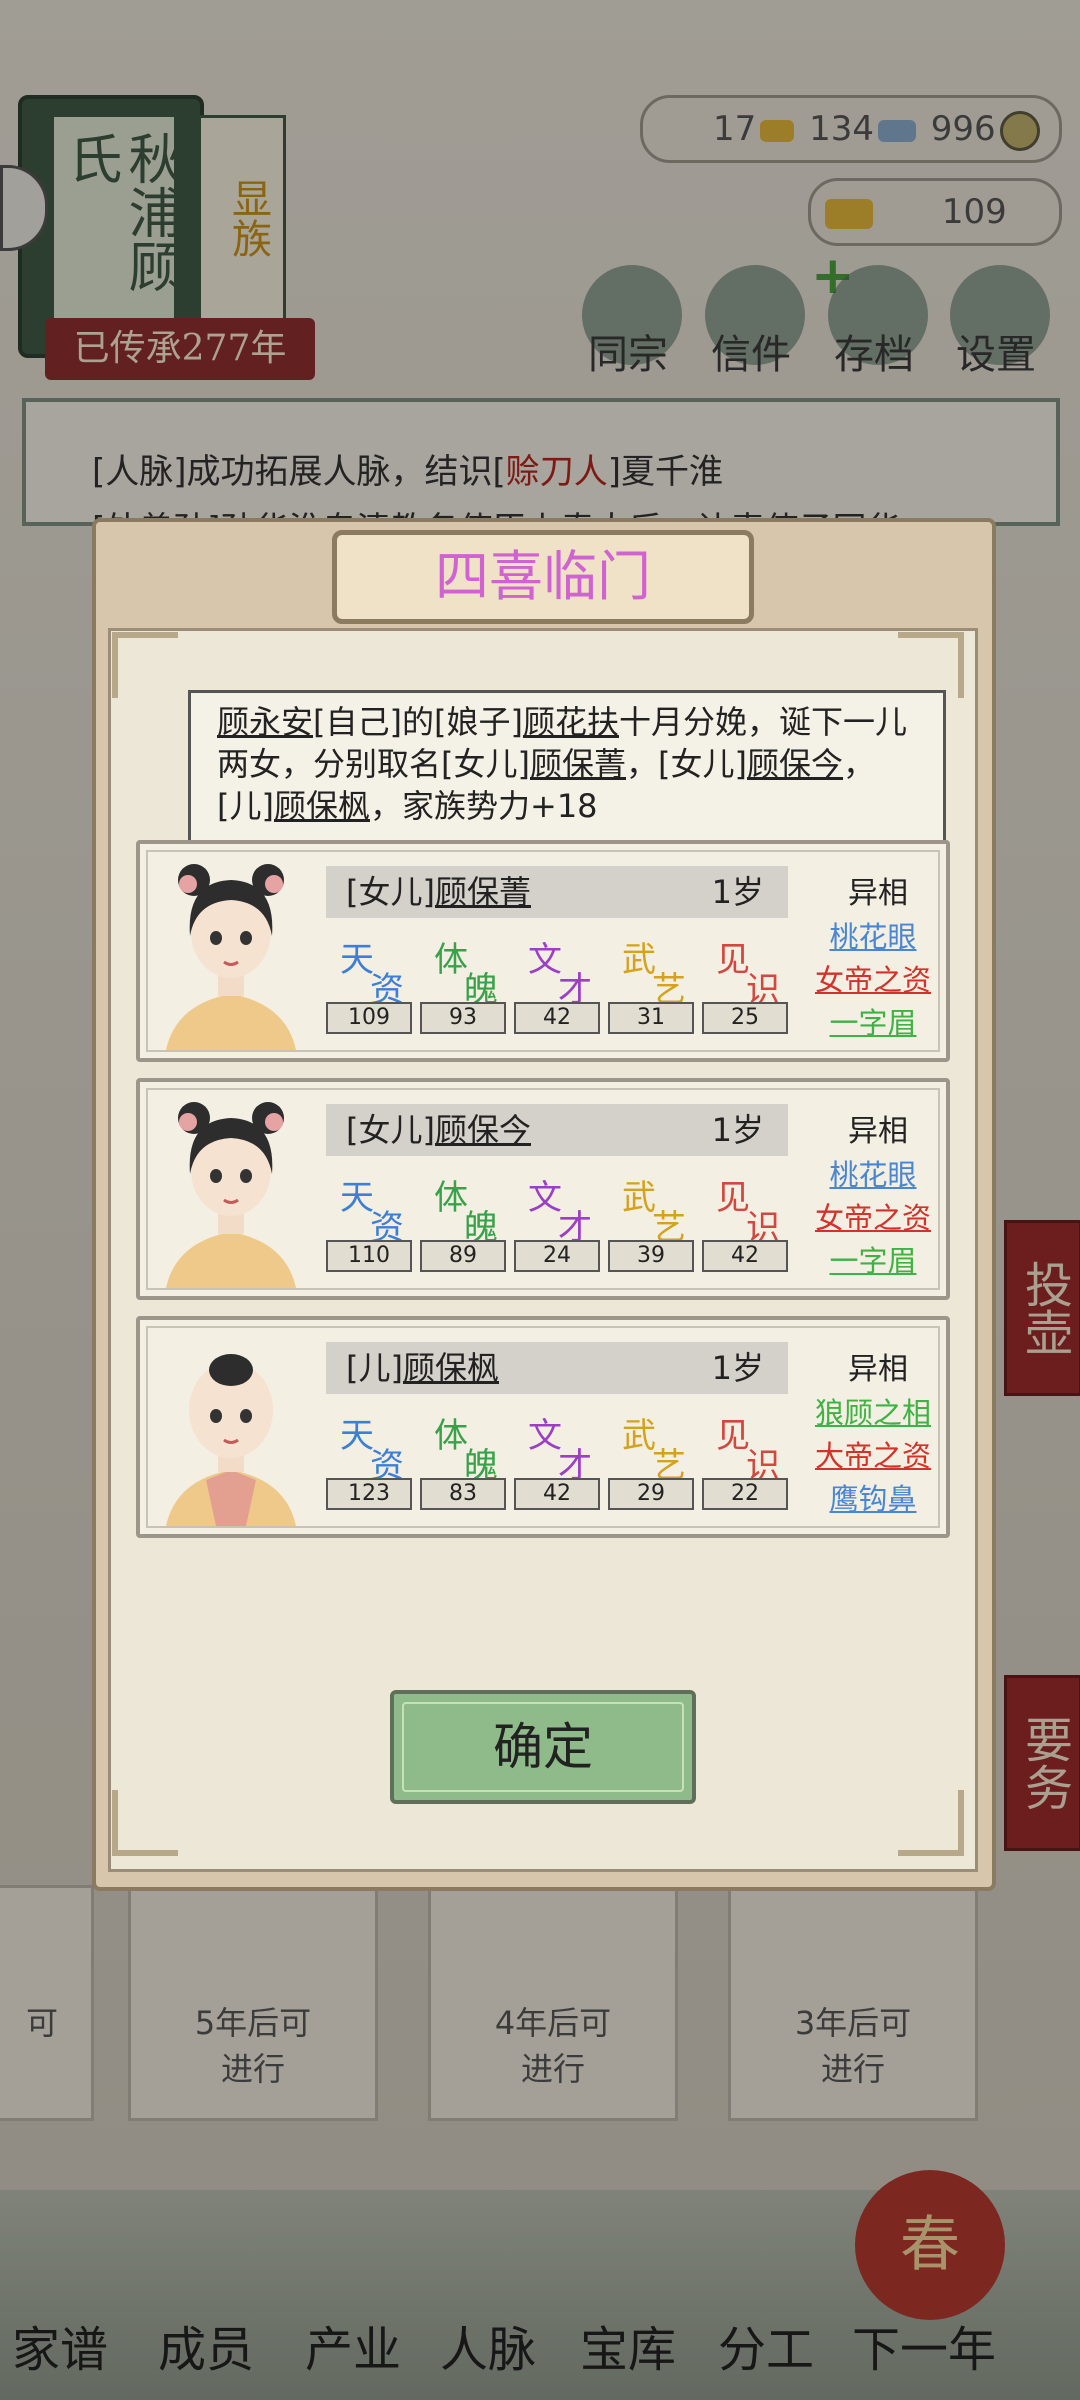  Describe the element at coordinates (557, 1130) in the screenshot. I see `child-name-bar: [女儿]顾保今 1岁` at that location.